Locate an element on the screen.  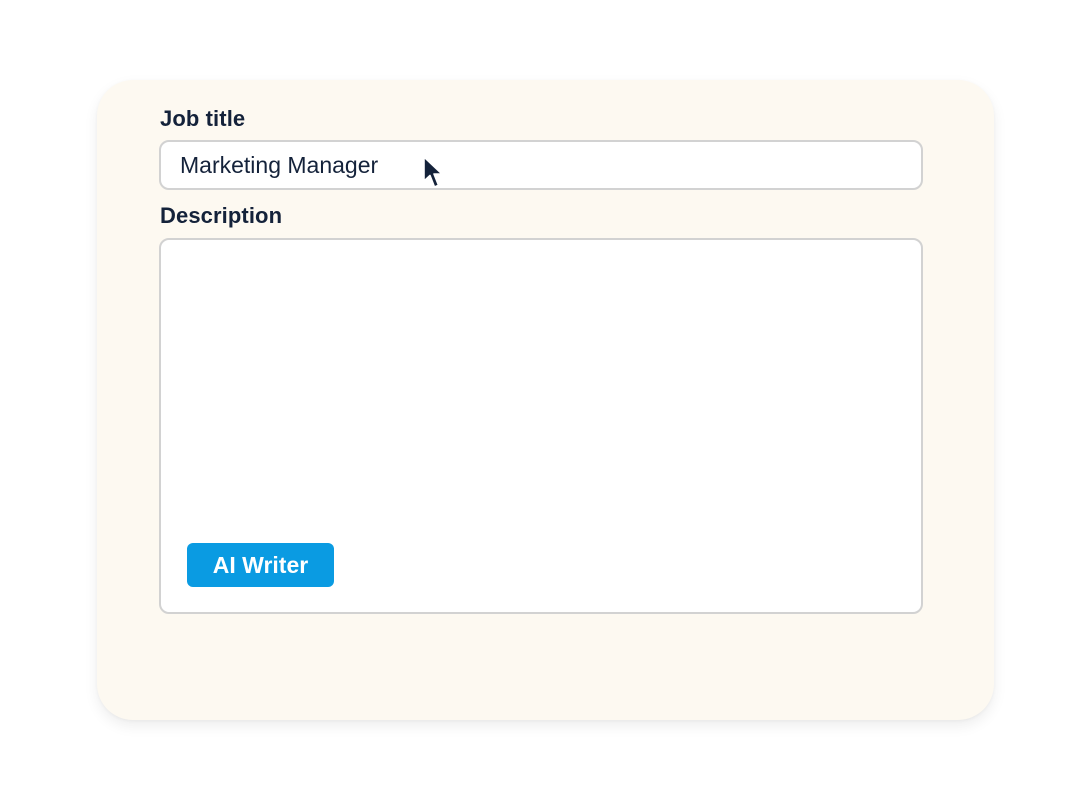
job-title-input: Marketing Manager is located at coordinates (541, 165).